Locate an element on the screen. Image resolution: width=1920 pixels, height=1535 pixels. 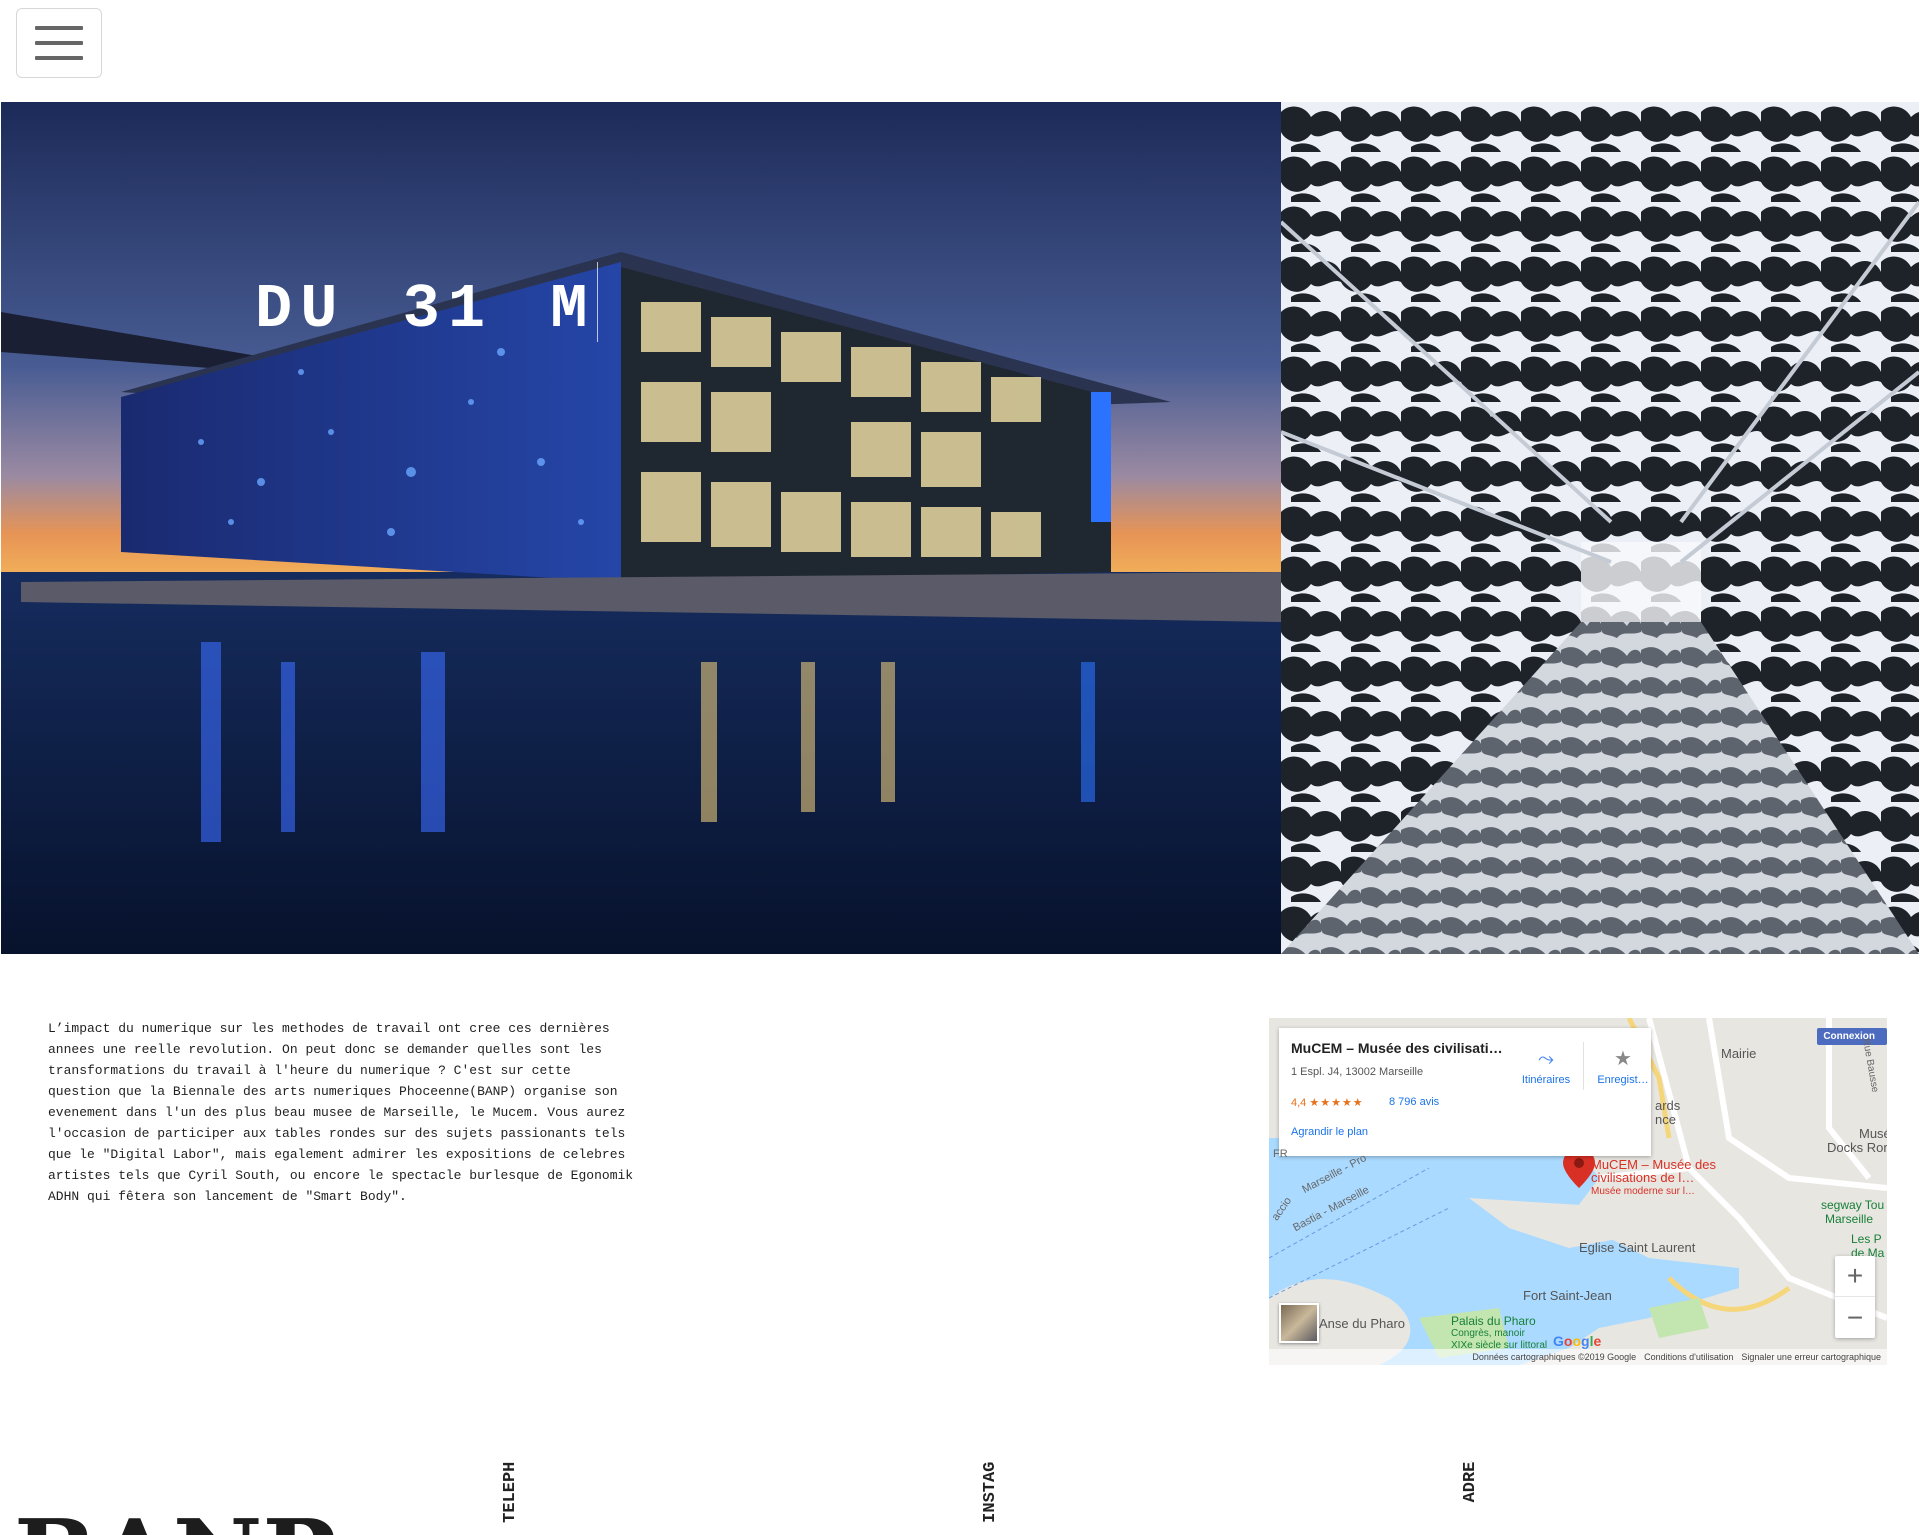
map-label-eglise: Eglise Saint Laurent is located at coordinates (1637, 1247).